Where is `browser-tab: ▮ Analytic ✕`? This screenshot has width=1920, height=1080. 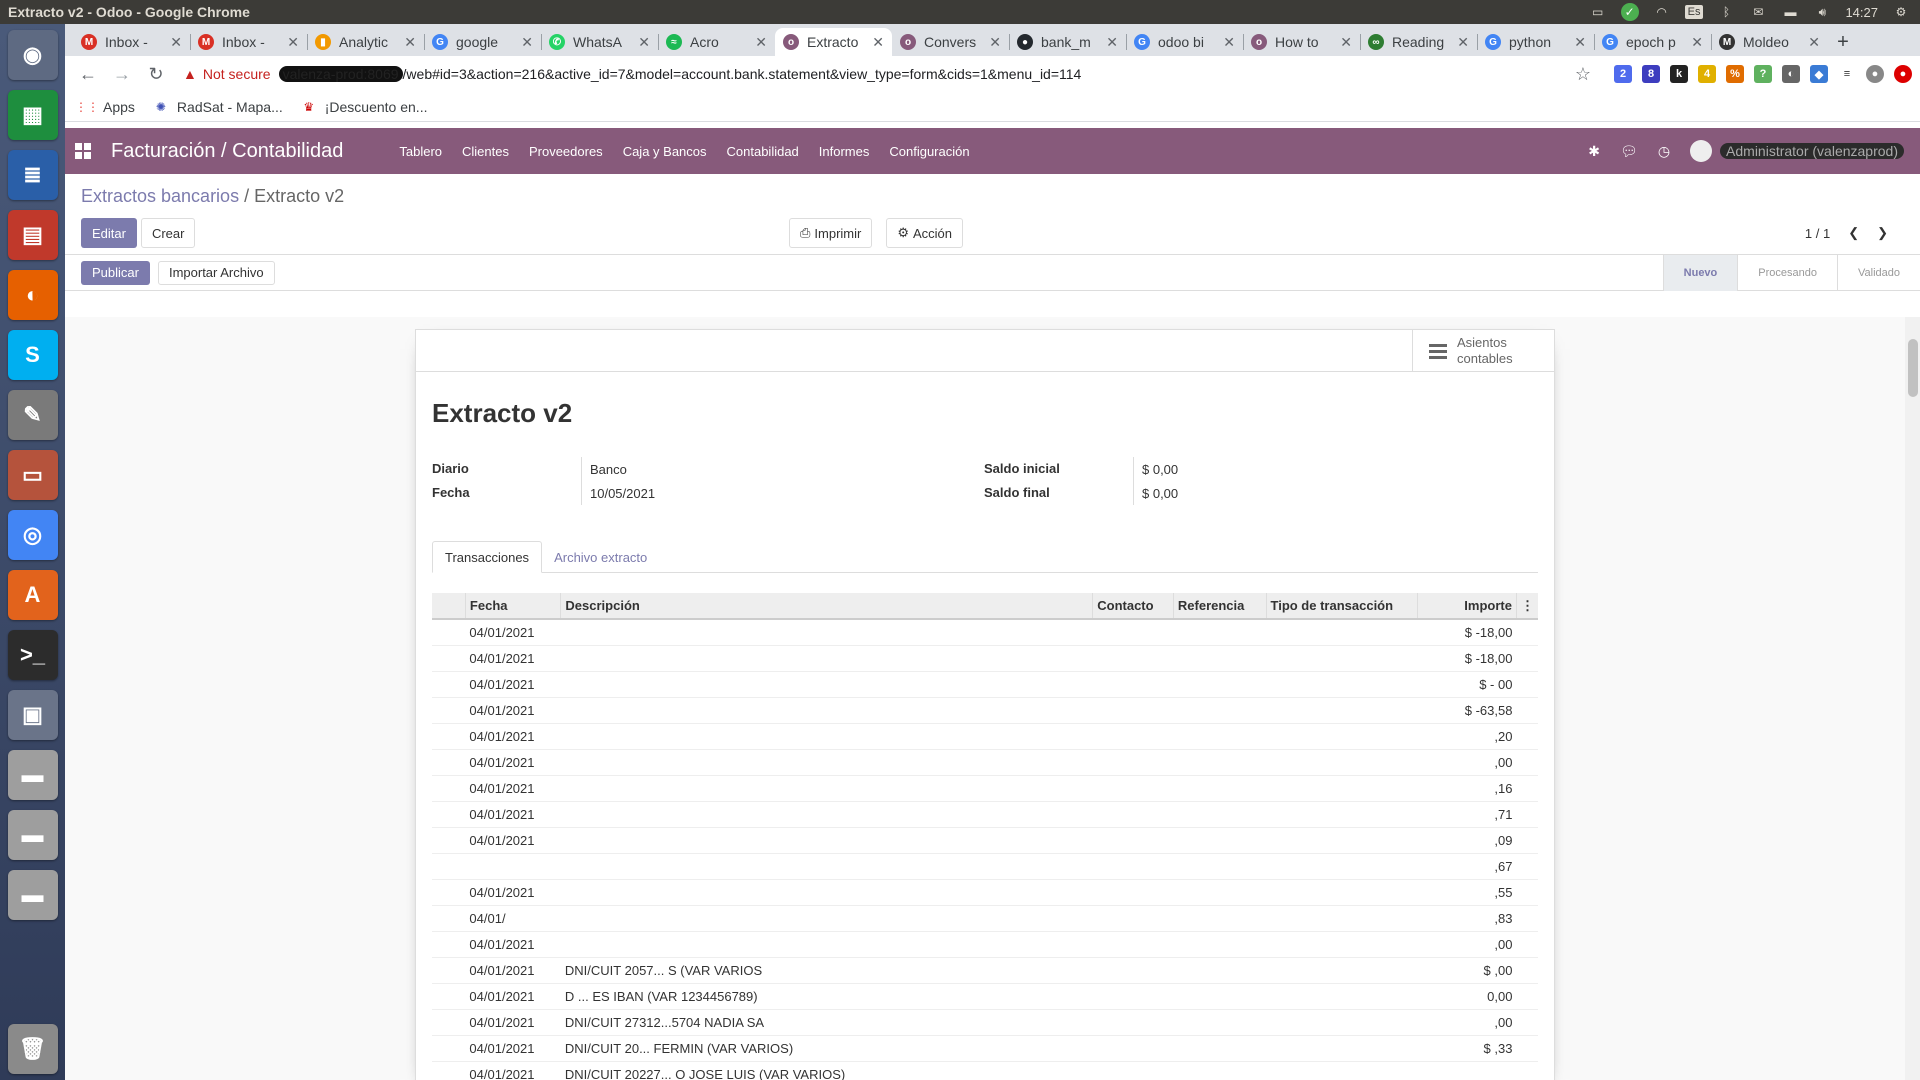
browser-tab: ▮ Analytic ✕ is located at coordinates (365, 42).